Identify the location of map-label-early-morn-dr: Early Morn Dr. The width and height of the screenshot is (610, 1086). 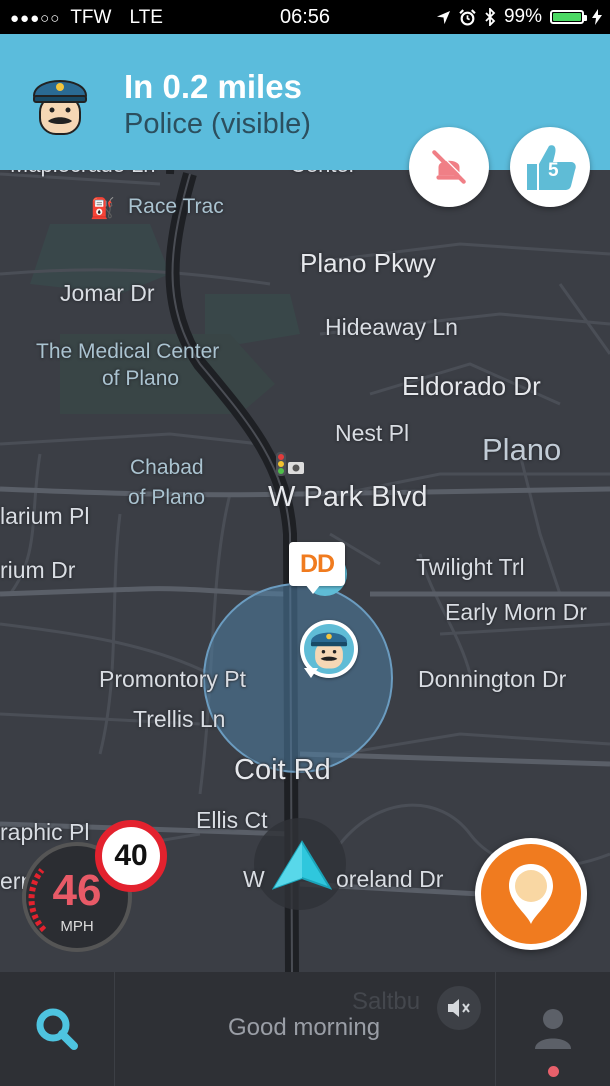
(516, 612).